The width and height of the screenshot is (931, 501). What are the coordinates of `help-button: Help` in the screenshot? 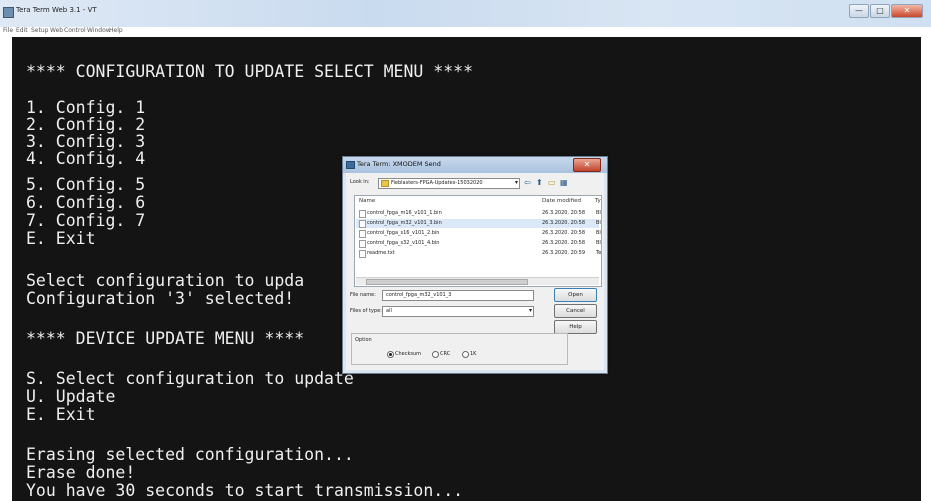 It's located at (575, 327).